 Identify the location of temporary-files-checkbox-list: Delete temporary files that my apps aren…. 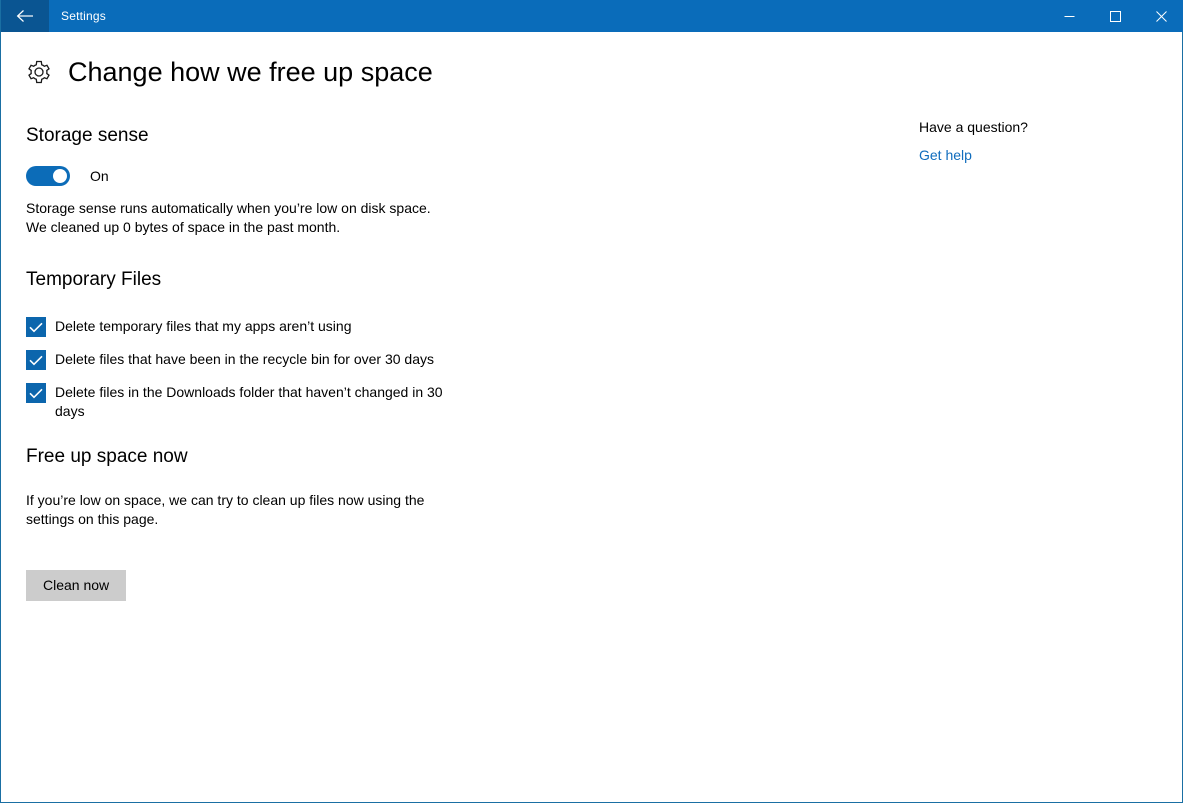
(256, 375).